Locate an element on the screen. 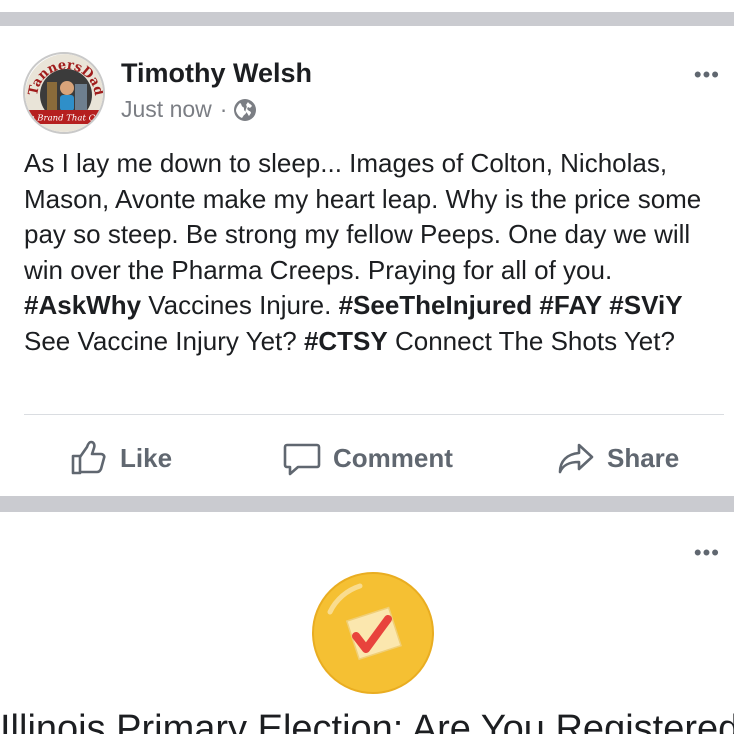  like-button: Like is located at coordinates (121, 458).